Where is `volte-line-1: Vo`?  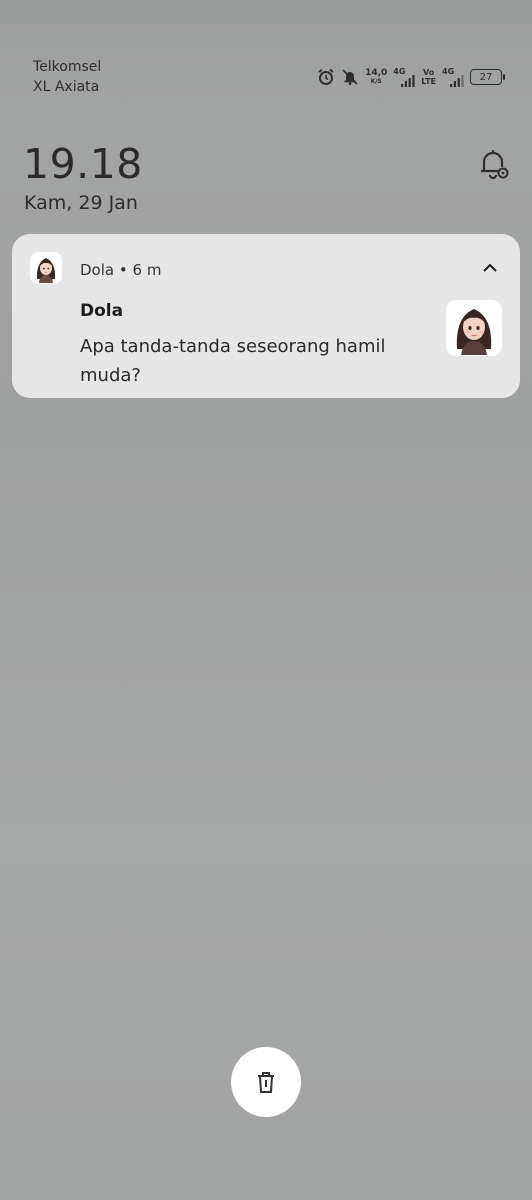 volte-line-1: Vo is located at coordinates (429, 72).